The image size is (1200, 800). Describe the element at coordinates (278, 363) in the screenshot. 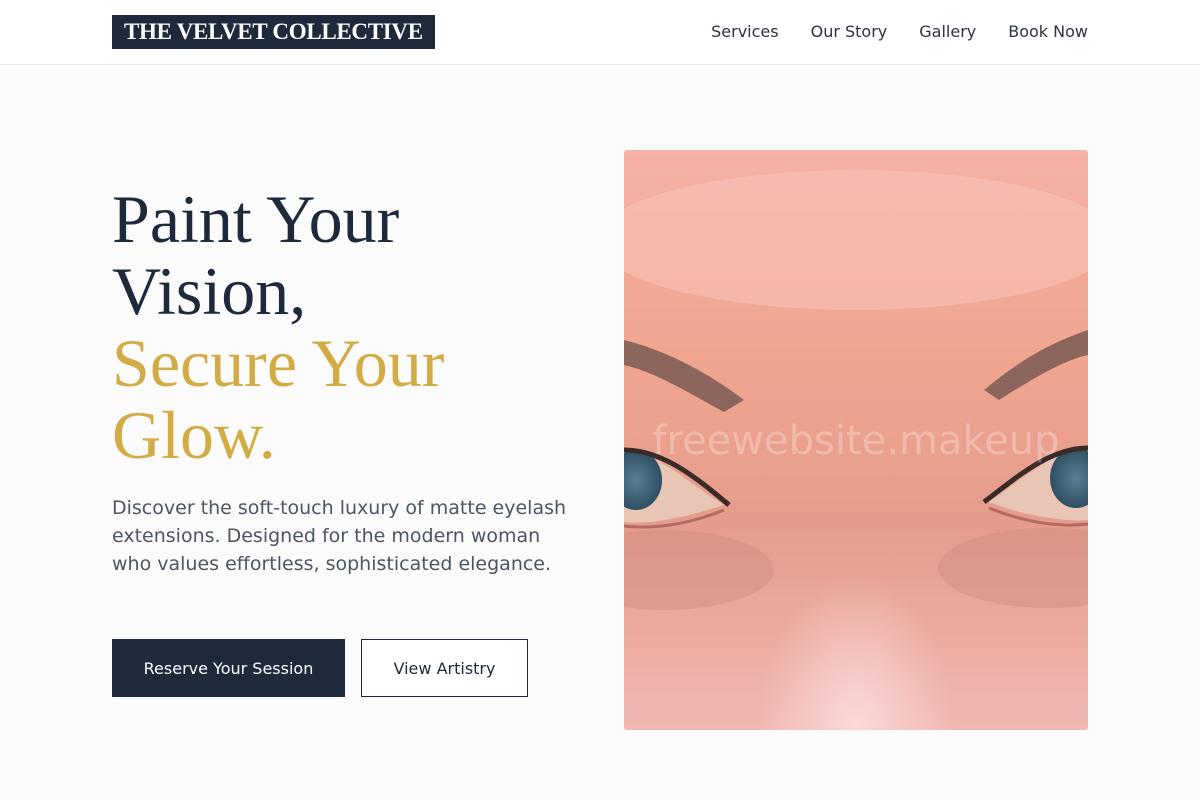

I see `headline-accent-line-1: Secure Your` at that location.